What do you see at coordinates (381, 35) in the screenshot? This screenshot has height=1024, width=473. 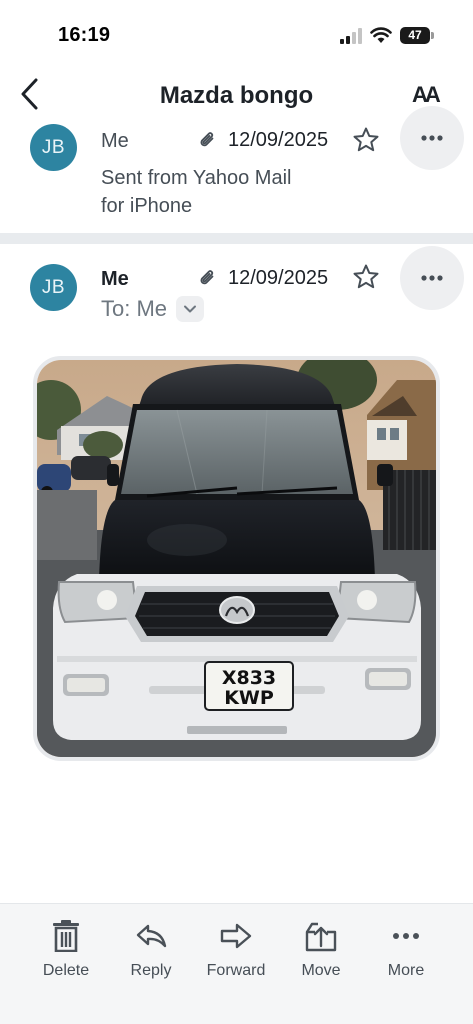 I see `wifi-icon` at bounding box center [381, 35].